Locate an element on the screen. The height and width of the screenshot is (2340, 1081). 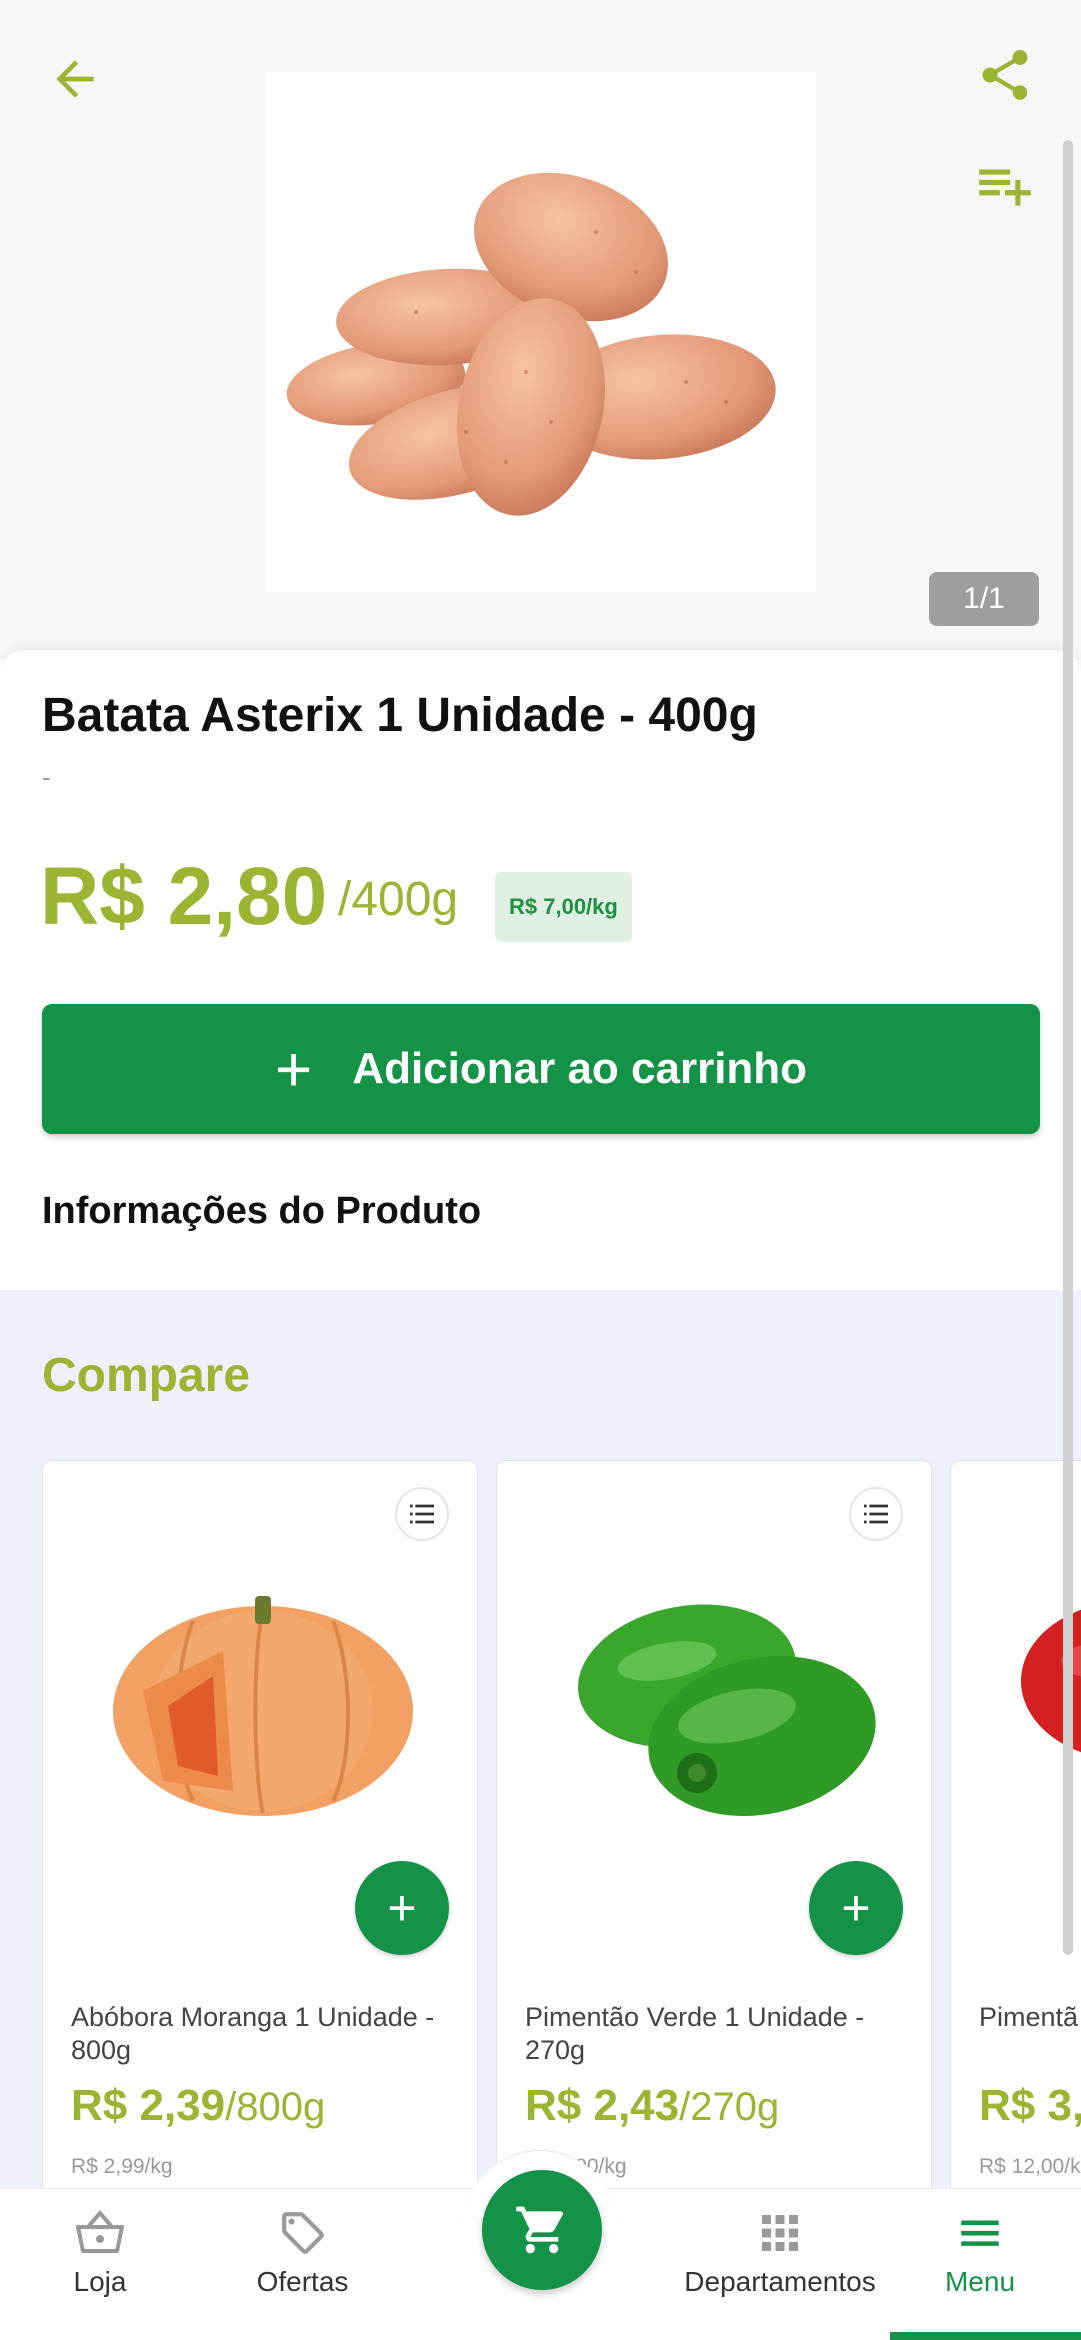
scrollbar is located at coordinates (1068, 1047).